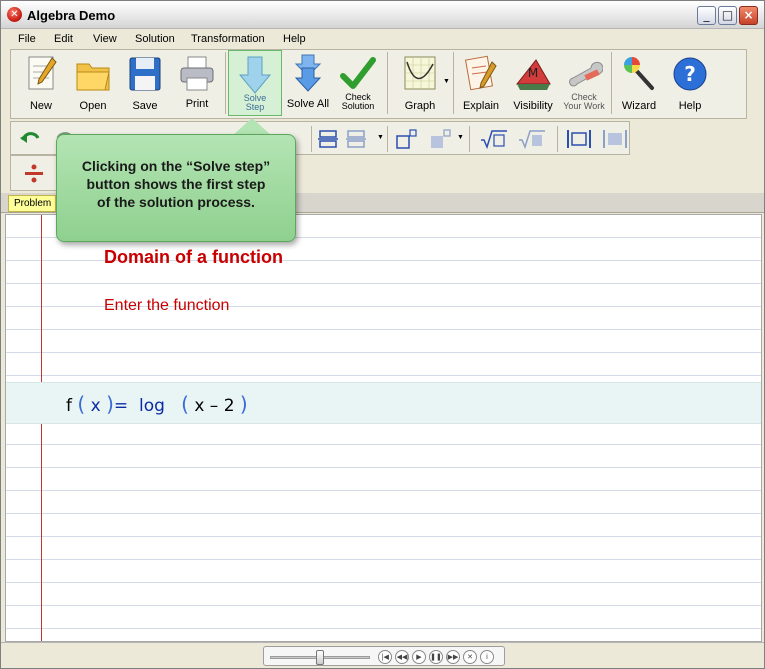 This screenshot has height=669, width=765. Describe the element at coordinates (145, 74) in the screenshot. I see `floppy-disk-icon` at that location.